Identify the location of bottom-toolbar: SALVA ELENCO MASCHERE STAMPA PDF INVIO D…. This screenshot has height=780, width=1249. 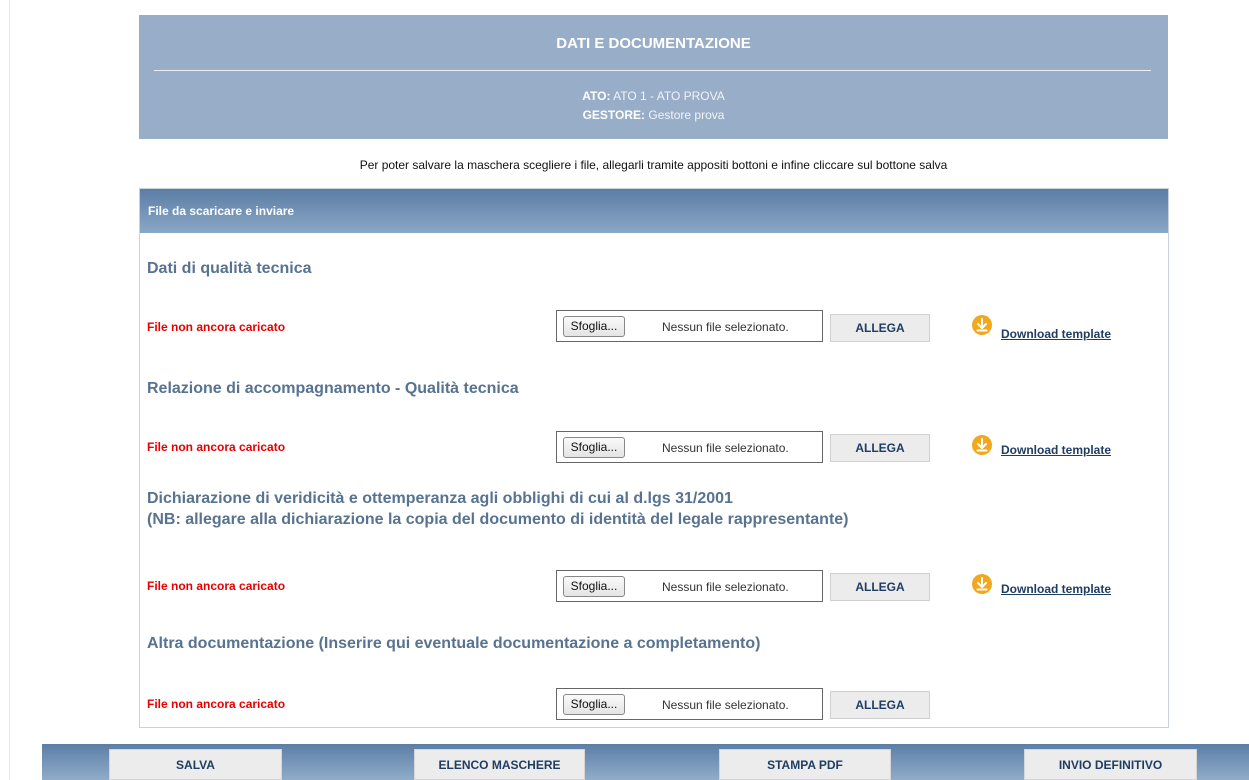
(645, 762).